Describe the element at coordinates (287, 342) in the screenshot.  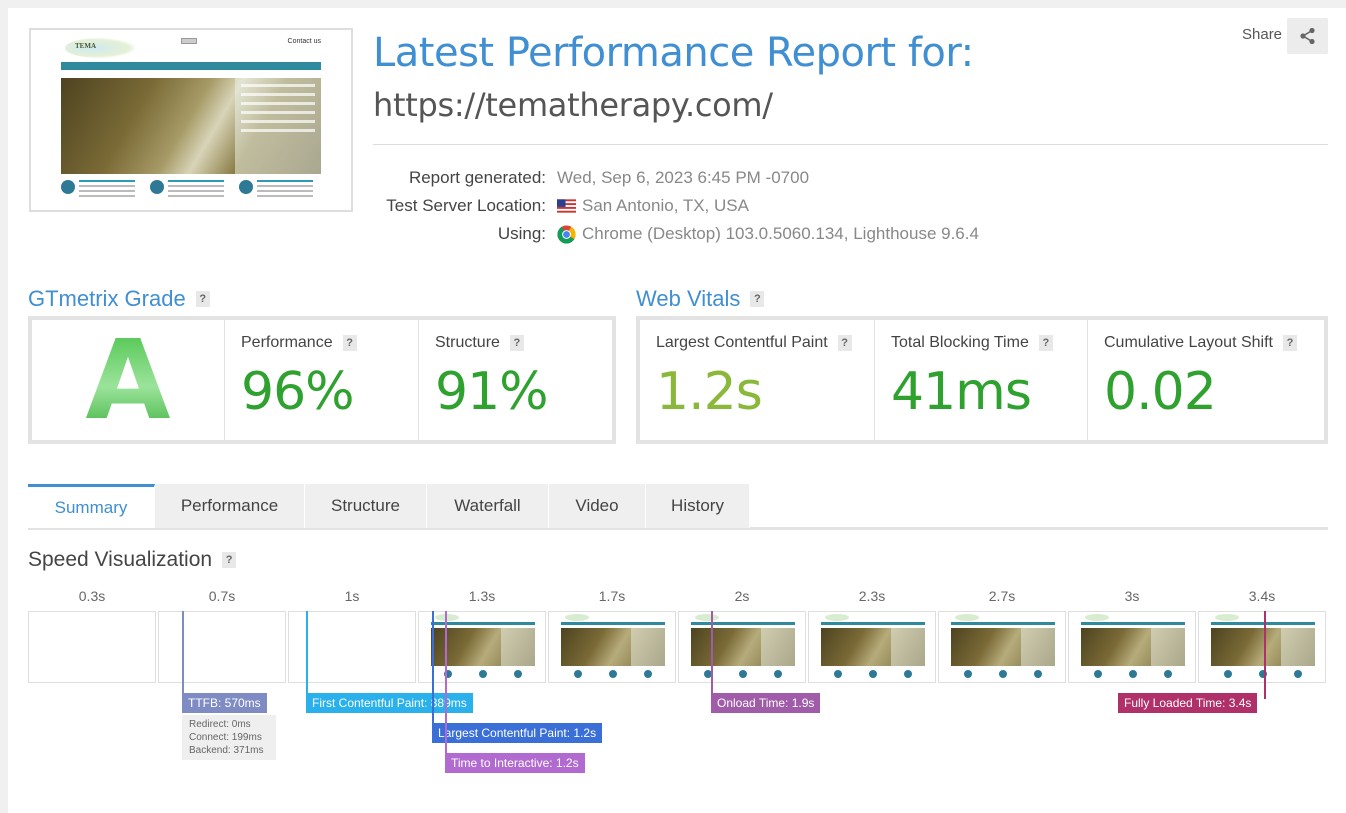
I see `performance-label-text: Performance` at that location.